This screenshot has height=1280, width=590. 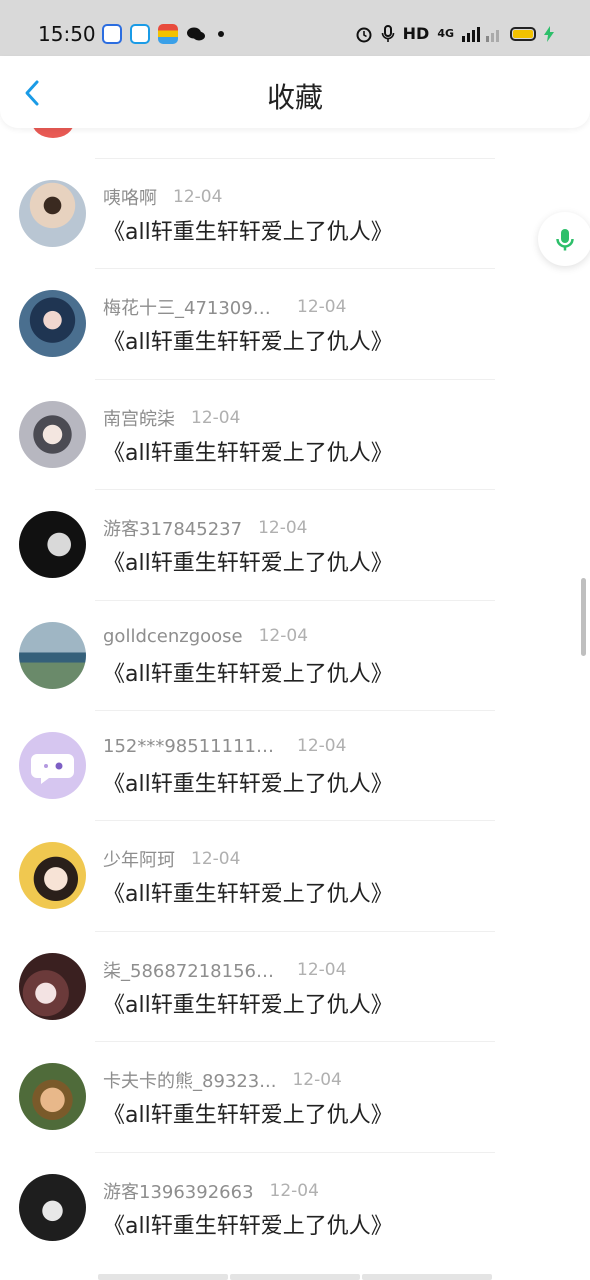 I want to click on list-item: 柒_586872181565... 12-04 《all轩重生轩轩爱上了仇人》, so click(x=295, y=985).